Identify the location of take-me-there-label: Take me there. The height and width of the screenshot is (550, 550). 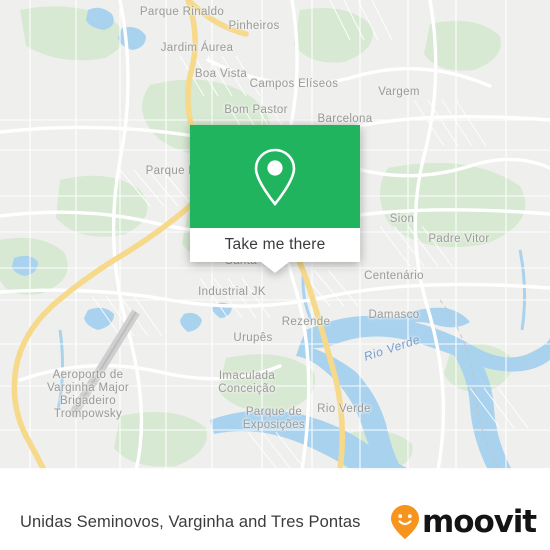
(275, 244).